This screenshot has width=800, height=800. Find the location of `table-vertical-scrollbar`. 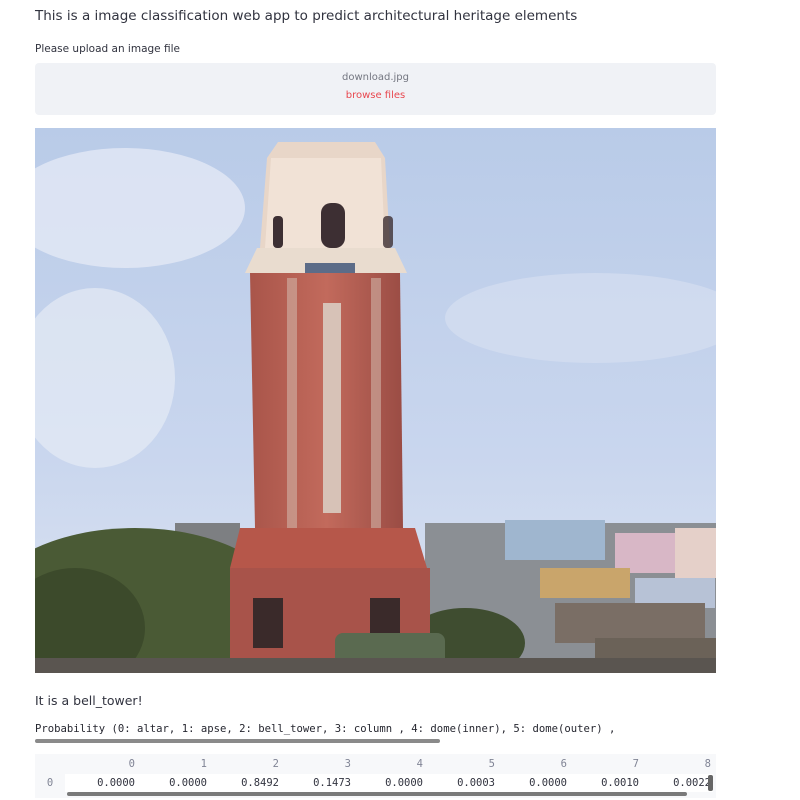

table-vertical-scrollbar is located at coordinates (710, 783).